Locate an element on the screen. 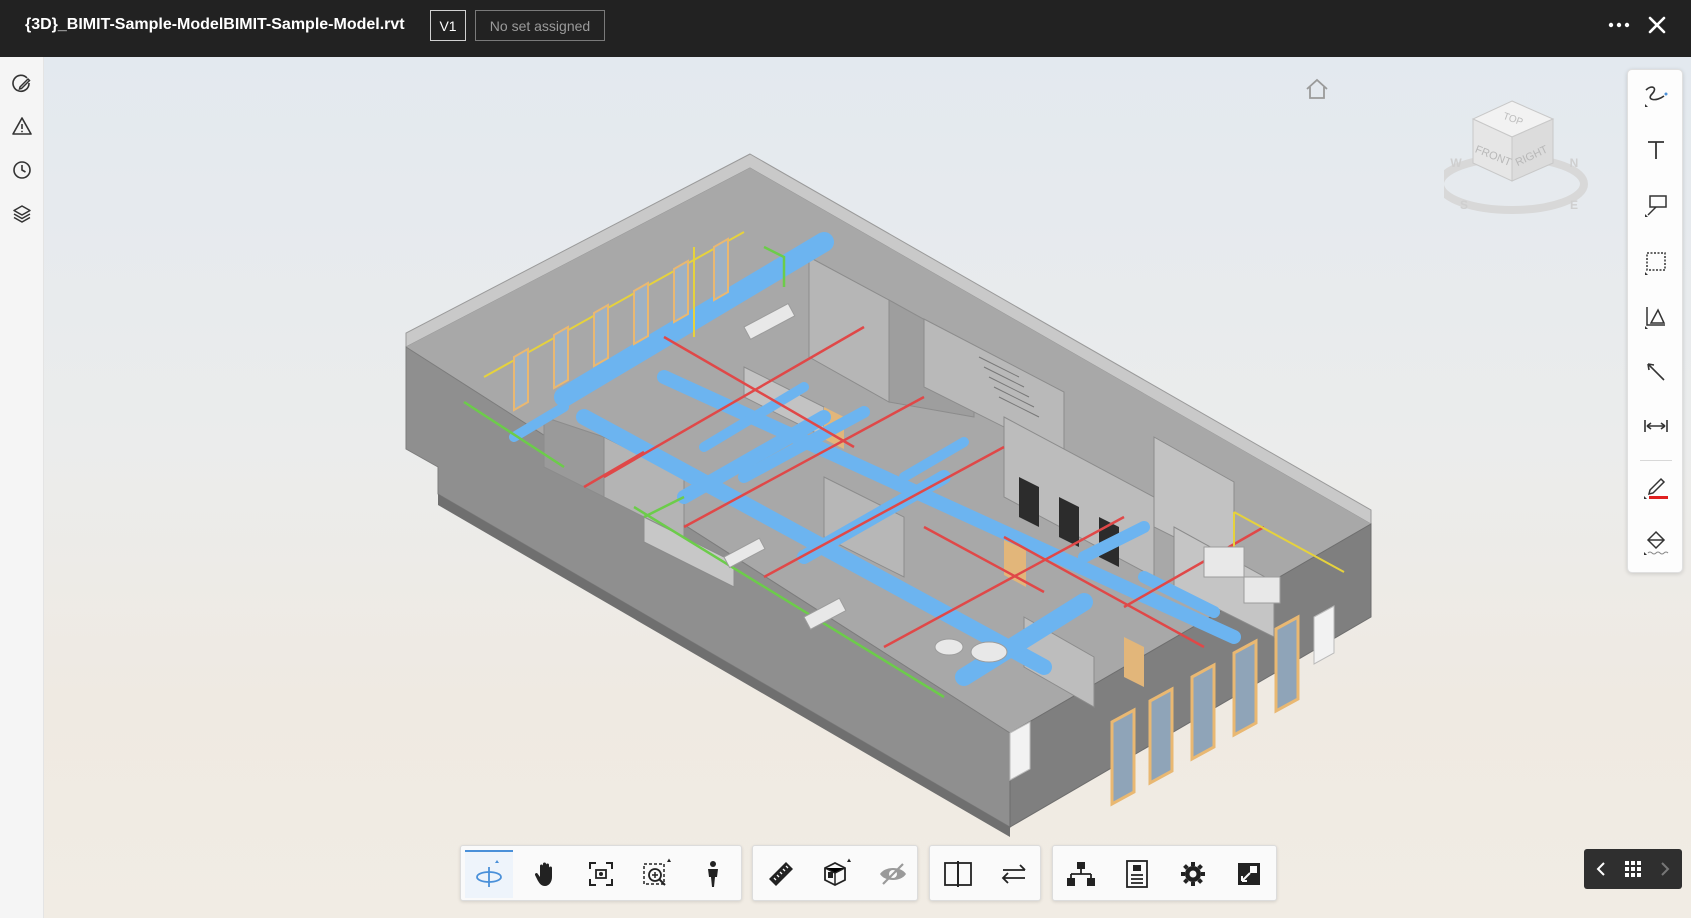  hide-objects-icon is located at coordinates (893, 874).